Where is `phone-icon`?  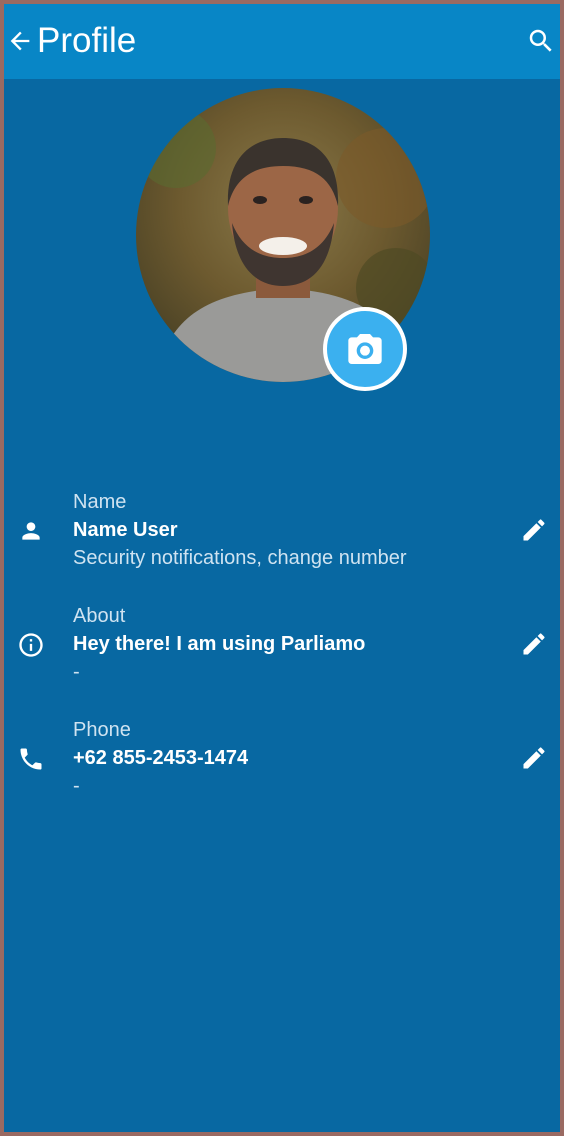 phone-icon is located at coordinates (31, 759).